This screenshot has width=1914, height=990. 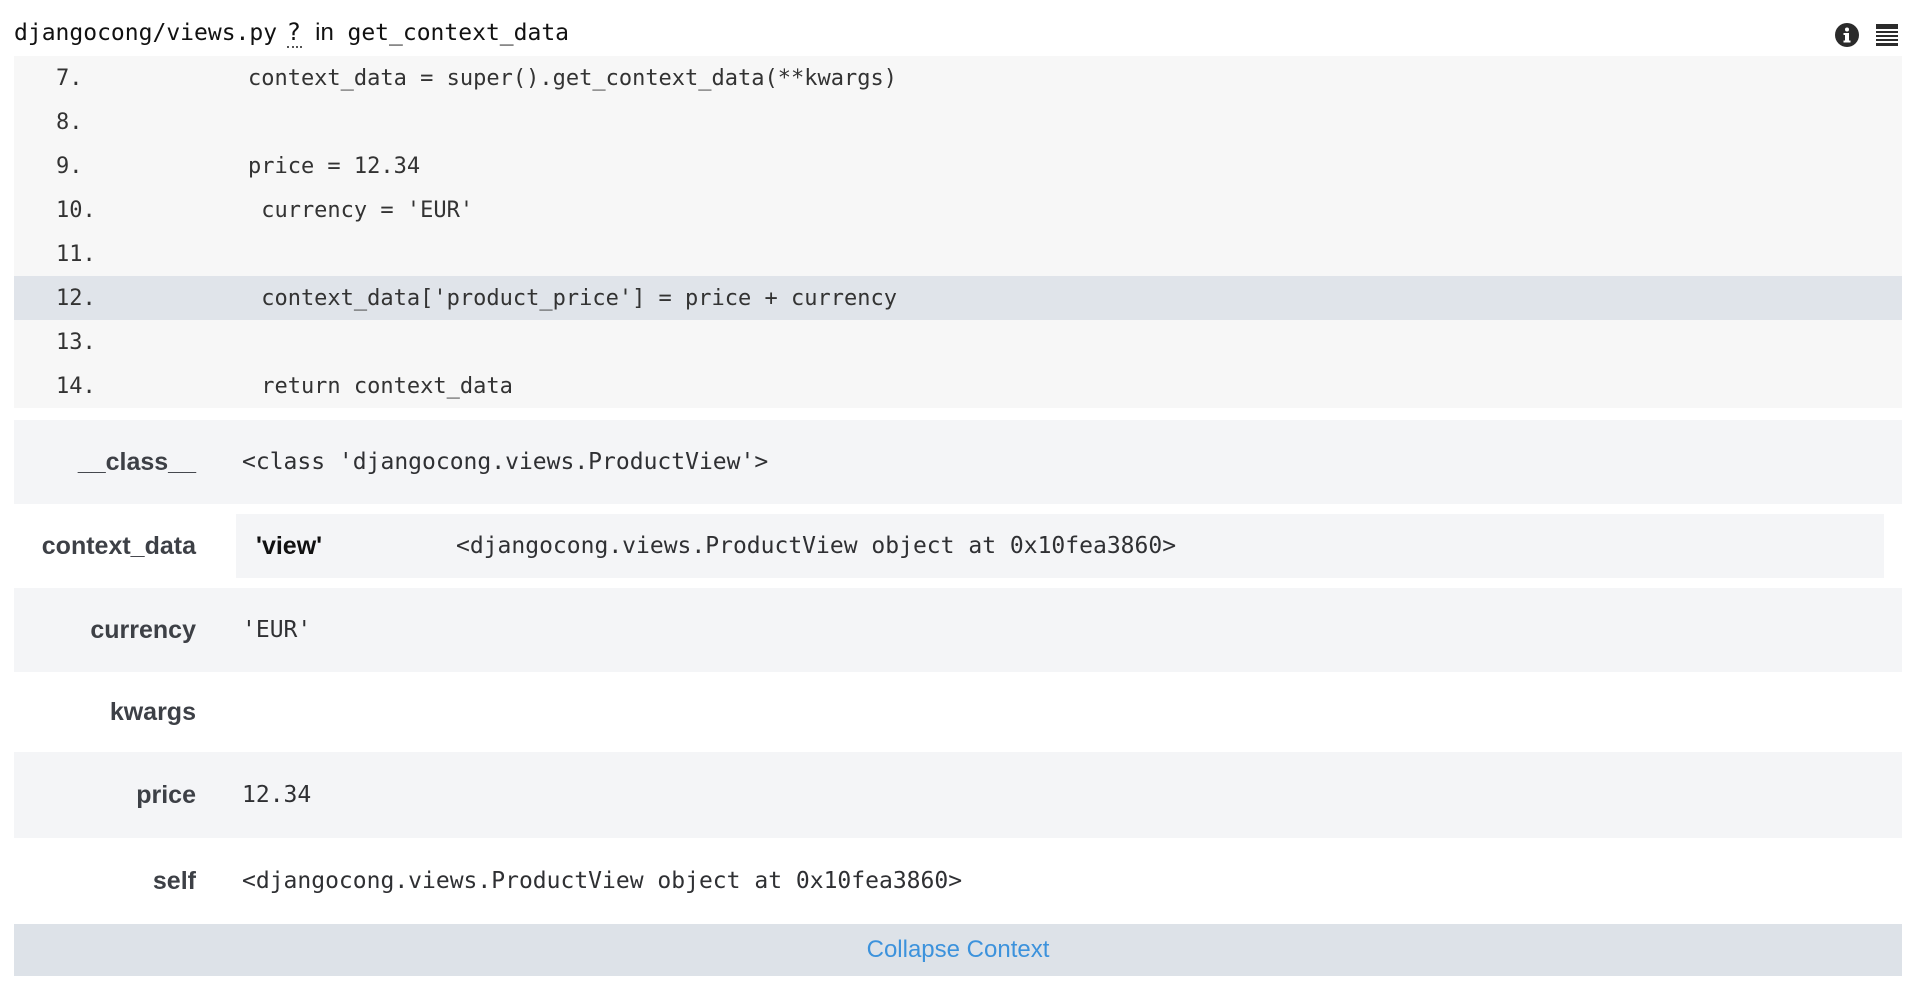 I want to click on code-line: 9. price = 12.34, so click(x=958, y=166).